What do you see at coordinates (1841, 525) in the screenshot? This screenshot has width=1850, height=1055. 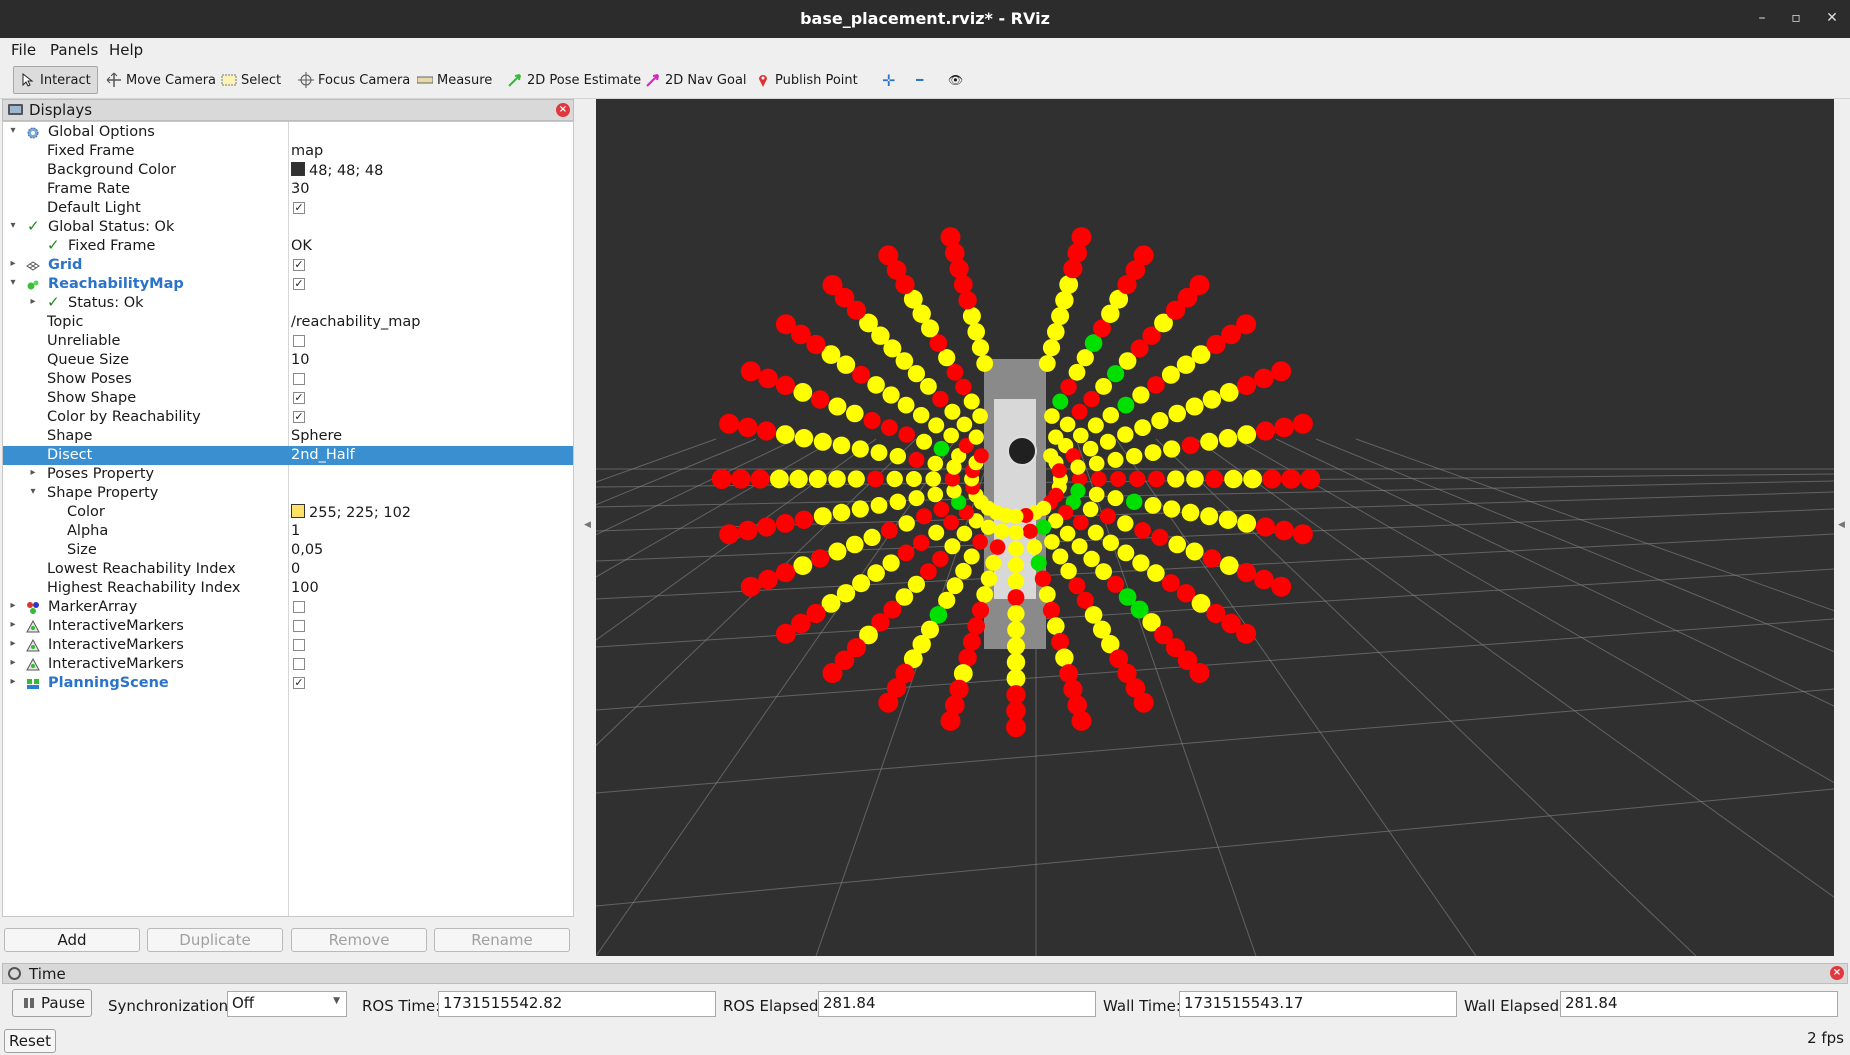 I see `collapse-right-icon: ◀` at bounding box center [1841, 525].